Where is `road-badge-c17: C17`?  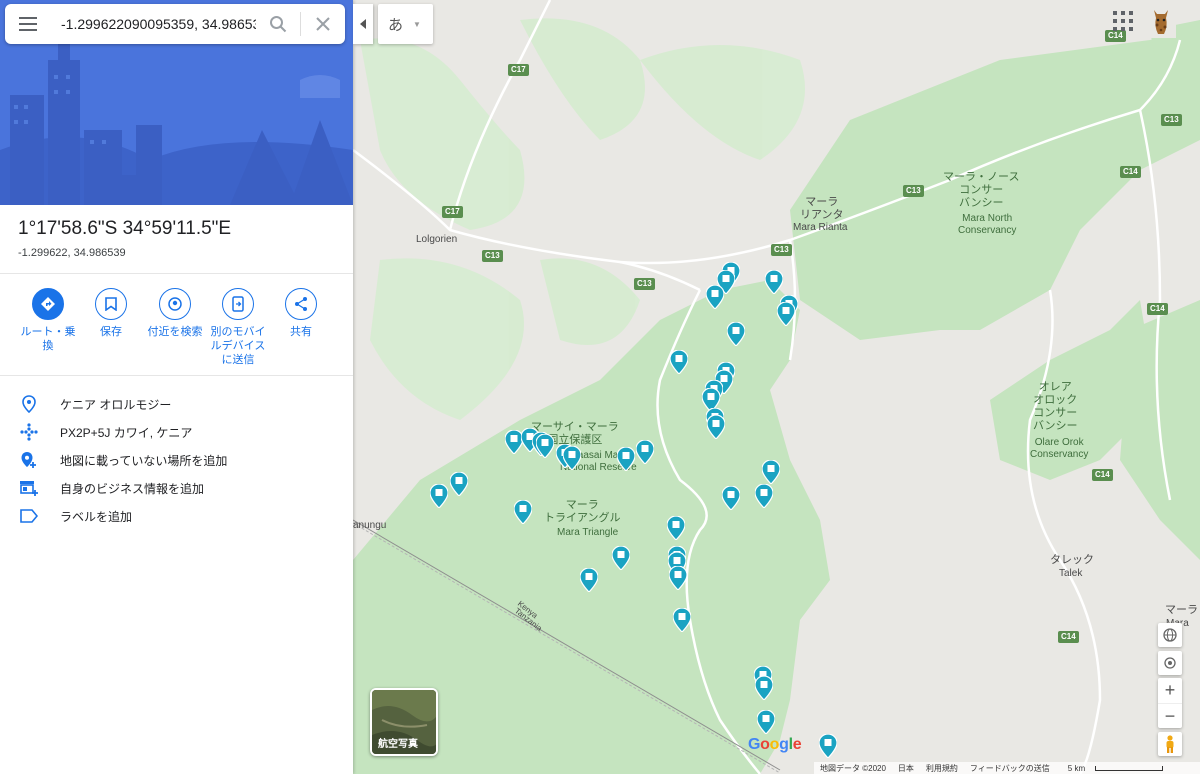 road-badge-c17: C17 is located at coordinates (518, 70).